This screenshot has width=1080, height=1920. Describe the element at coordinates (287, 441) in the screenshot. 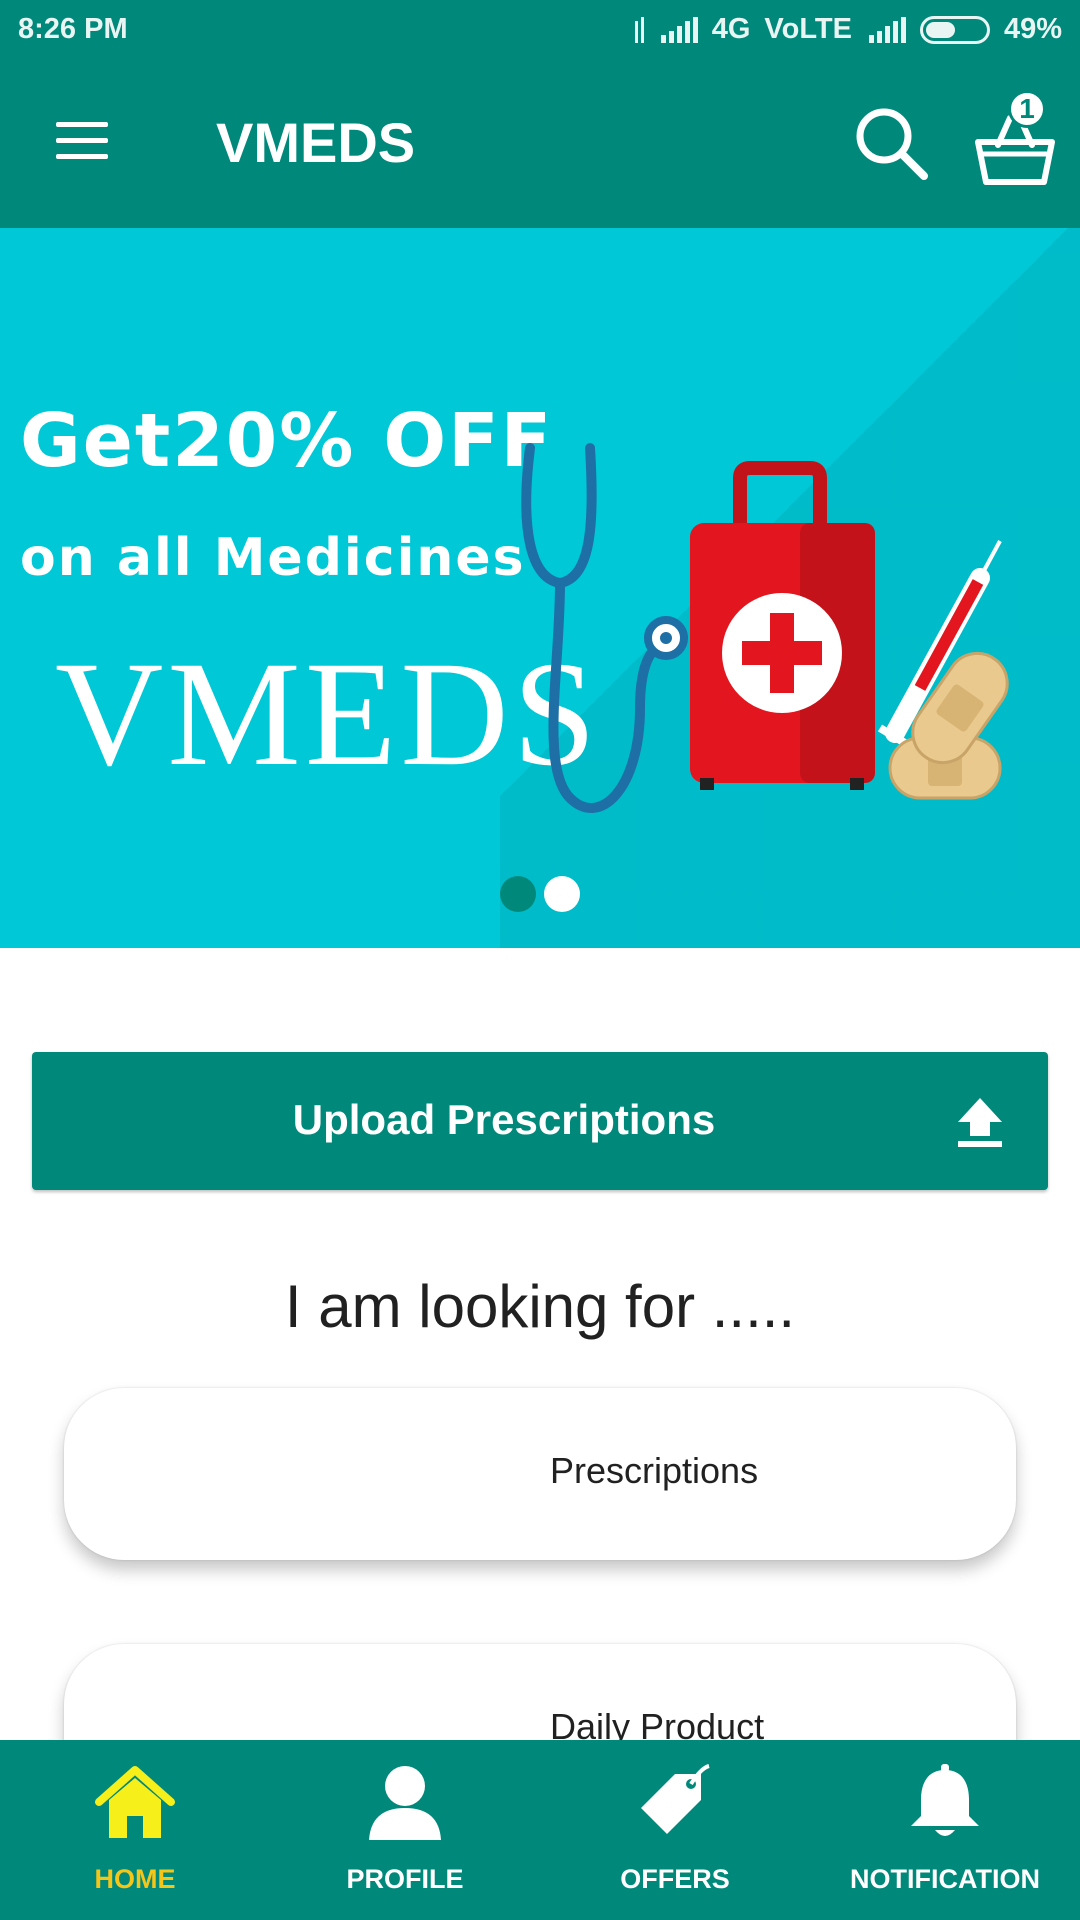

I see `promo-headline: Get20% OFF` at that location.